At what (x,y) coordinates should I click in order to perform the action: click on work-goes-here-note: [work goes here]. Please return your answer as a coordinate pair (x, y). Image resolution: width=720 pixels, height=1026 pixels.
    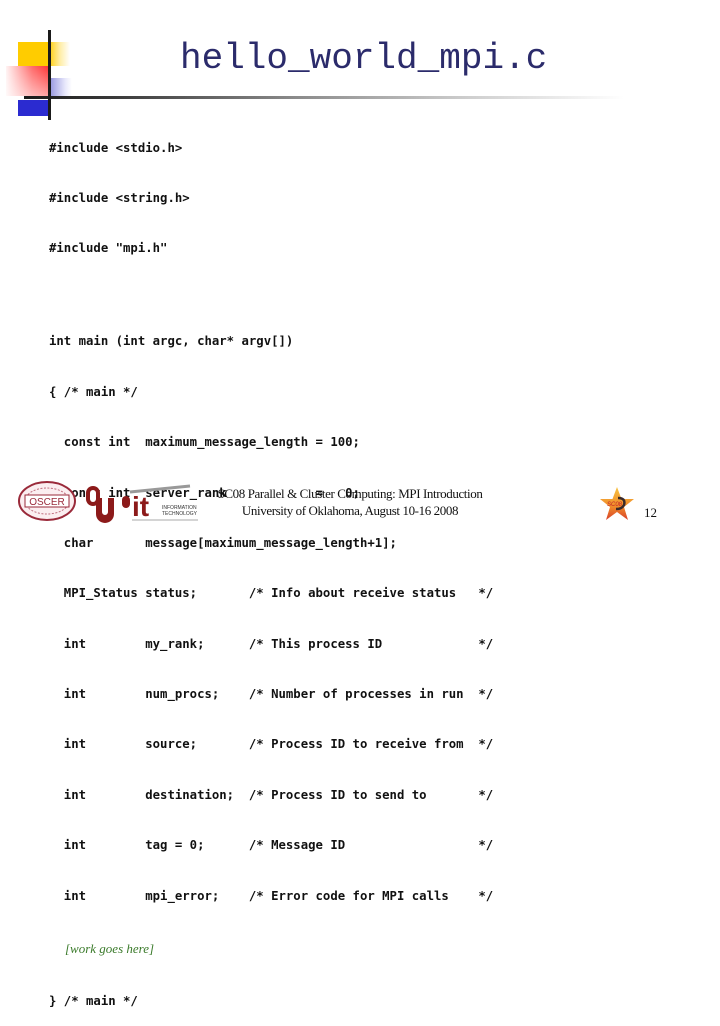
    Looking at the image, I should click on (110, 949).